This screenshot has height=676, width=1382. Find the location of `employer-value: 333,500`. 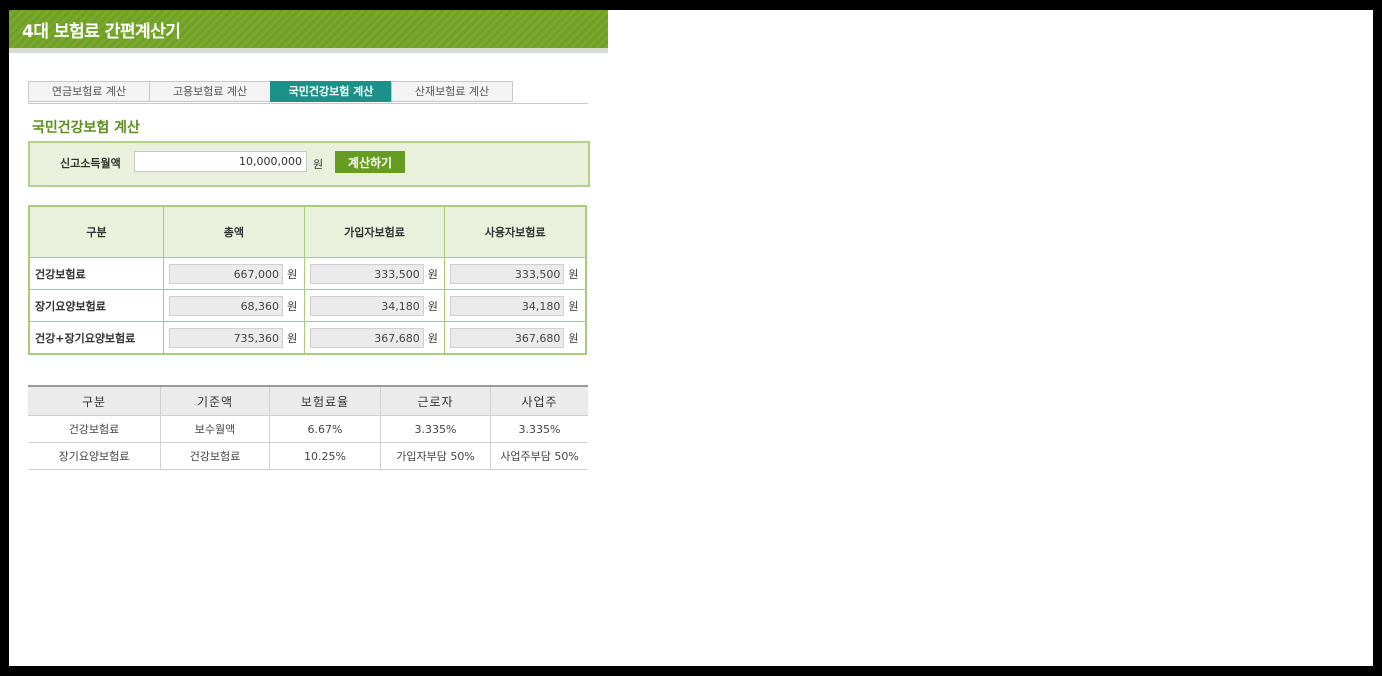

employer-value: 333,500 is located at coordinates (507, 273).